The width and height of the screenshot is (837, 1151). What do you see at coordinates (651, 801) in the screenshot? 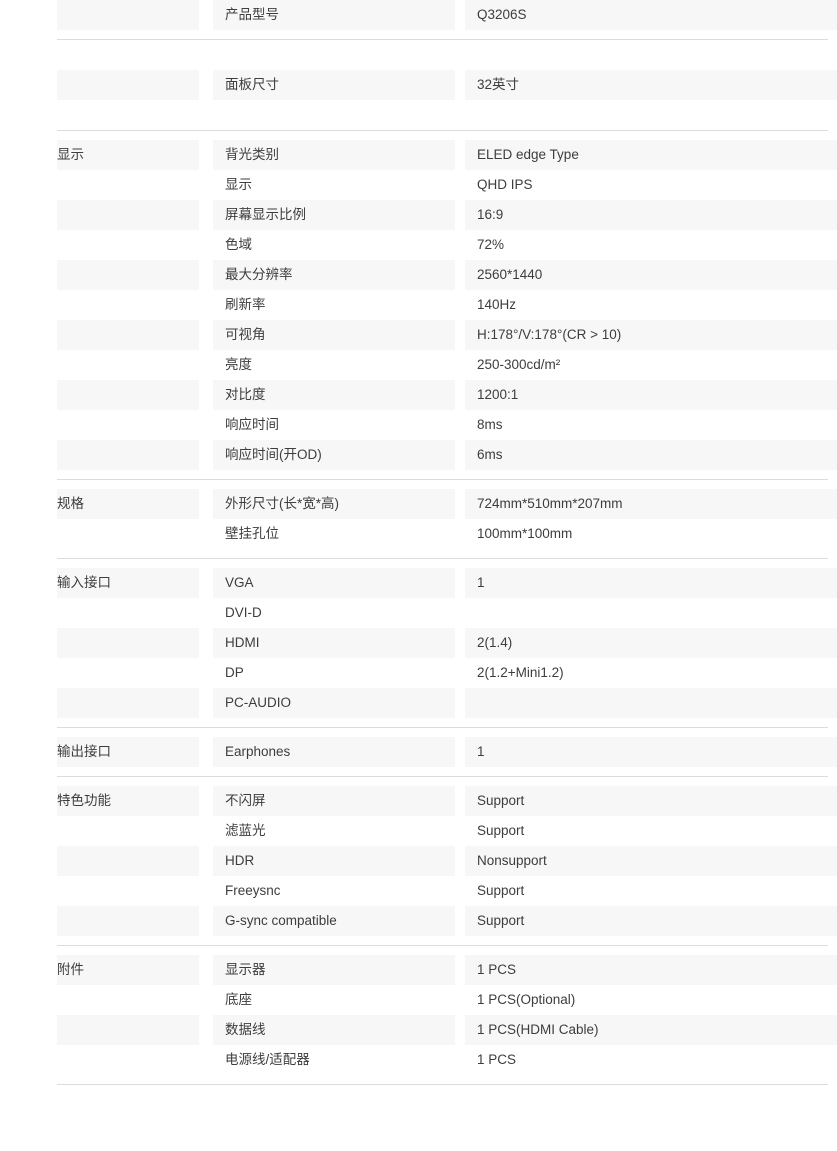
I see `spec-value-cell: Support` at bounding box center [651, 801].